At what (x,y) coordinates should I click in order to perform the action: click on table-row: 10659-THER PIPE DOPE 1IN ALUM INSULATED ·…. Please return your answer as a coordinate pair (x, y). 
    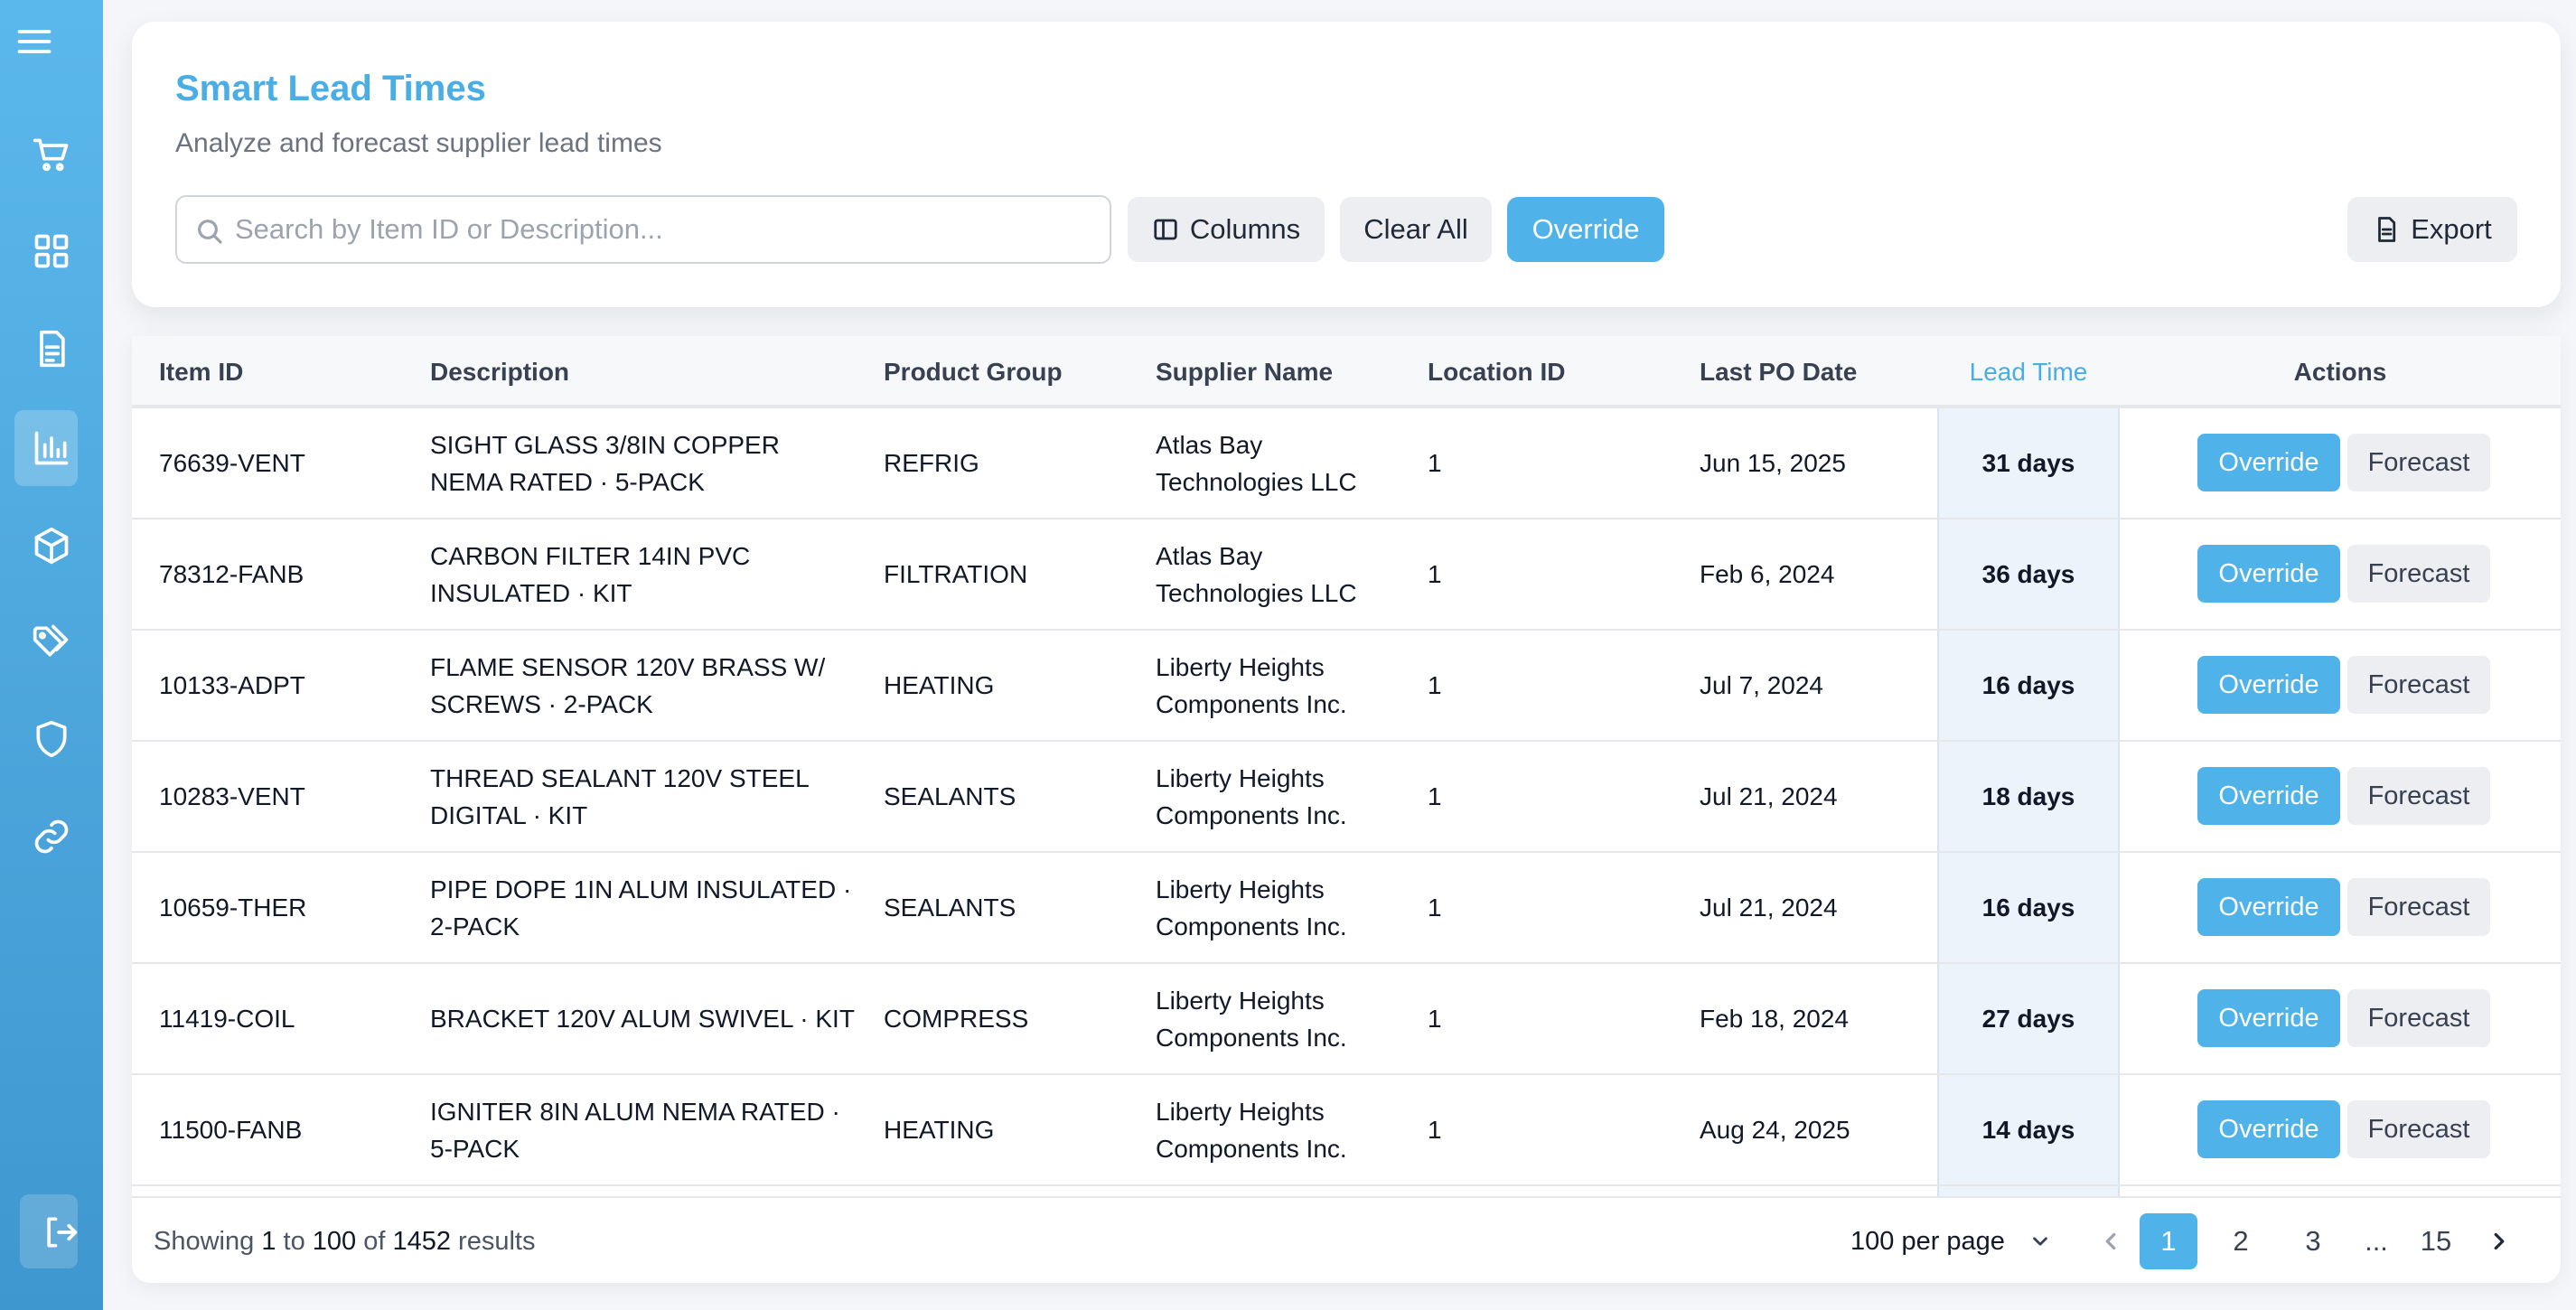
    Looking at the image, I should click on (1346, 908).